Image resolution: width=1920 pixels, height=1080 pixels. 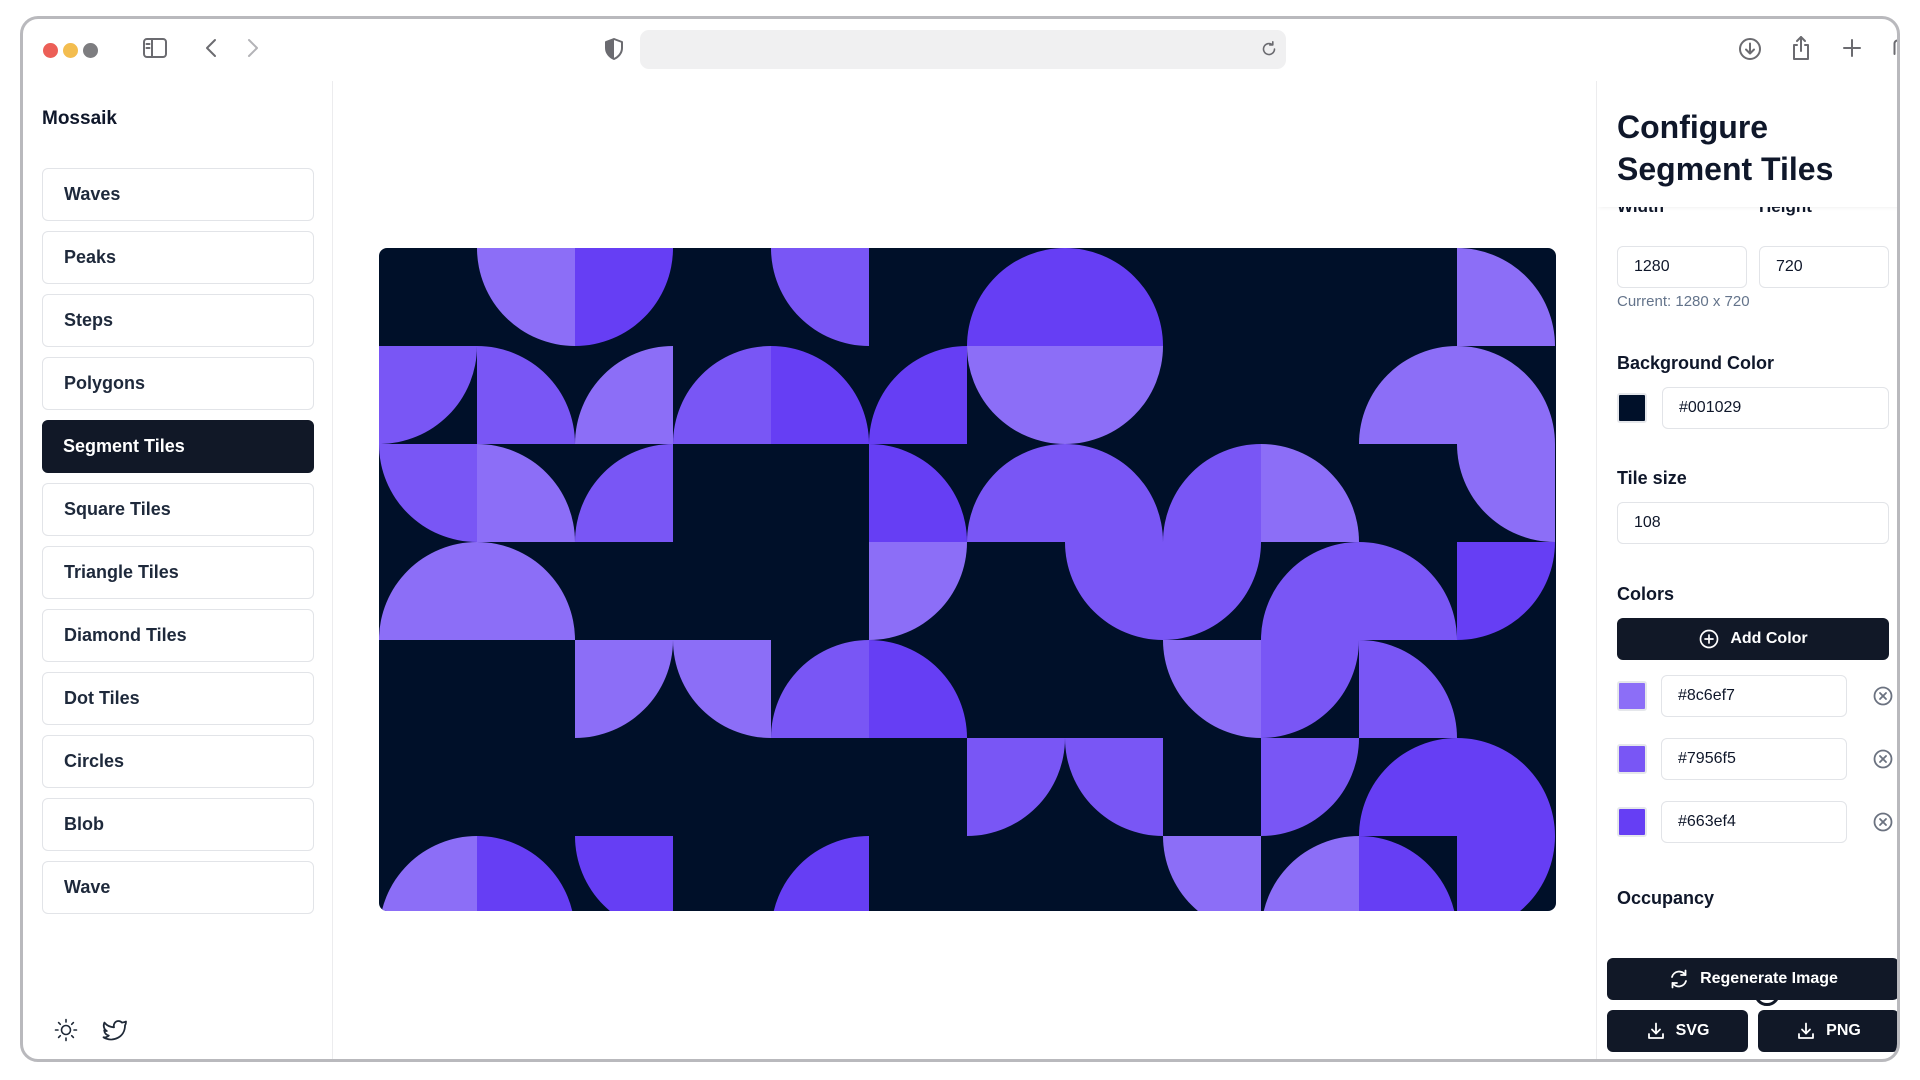 I want to click on app-brand: Mossaik, so click(x=79, y=118).